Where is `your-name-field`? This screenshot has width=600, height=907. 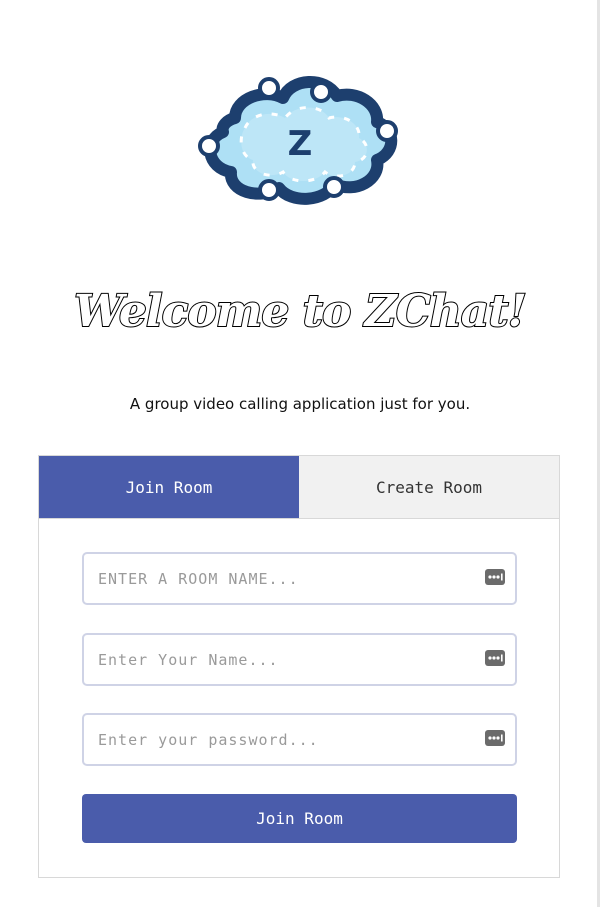
your-name-field is located at coordinates (299, 659).